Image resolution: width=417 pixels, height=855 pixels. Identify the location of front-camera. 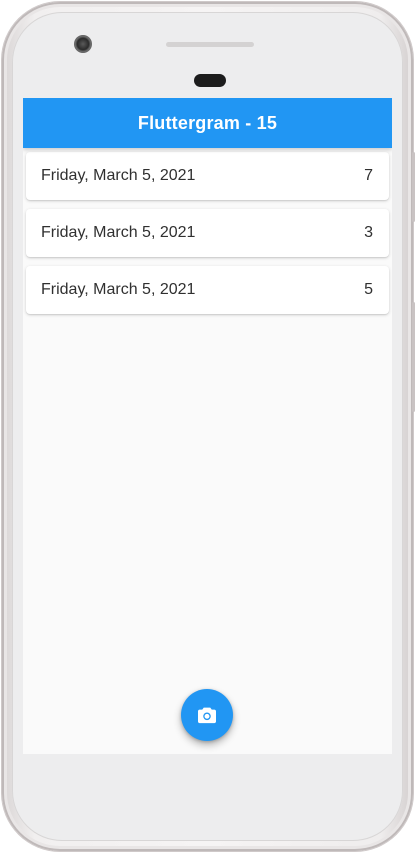
(83, 44).